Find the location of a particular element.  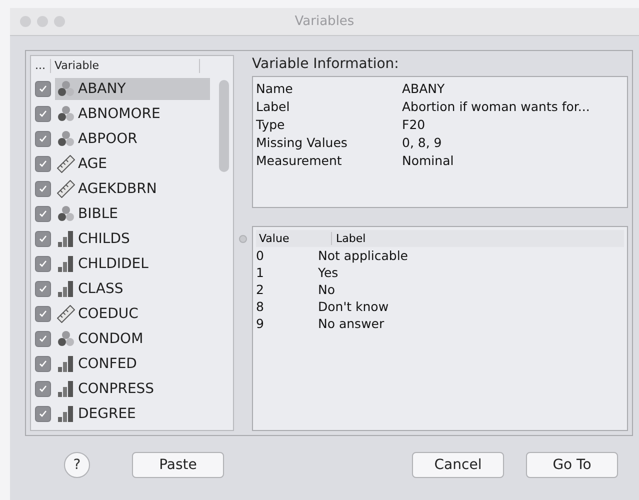

window-title: Variables is located at coordinates (324, 21).